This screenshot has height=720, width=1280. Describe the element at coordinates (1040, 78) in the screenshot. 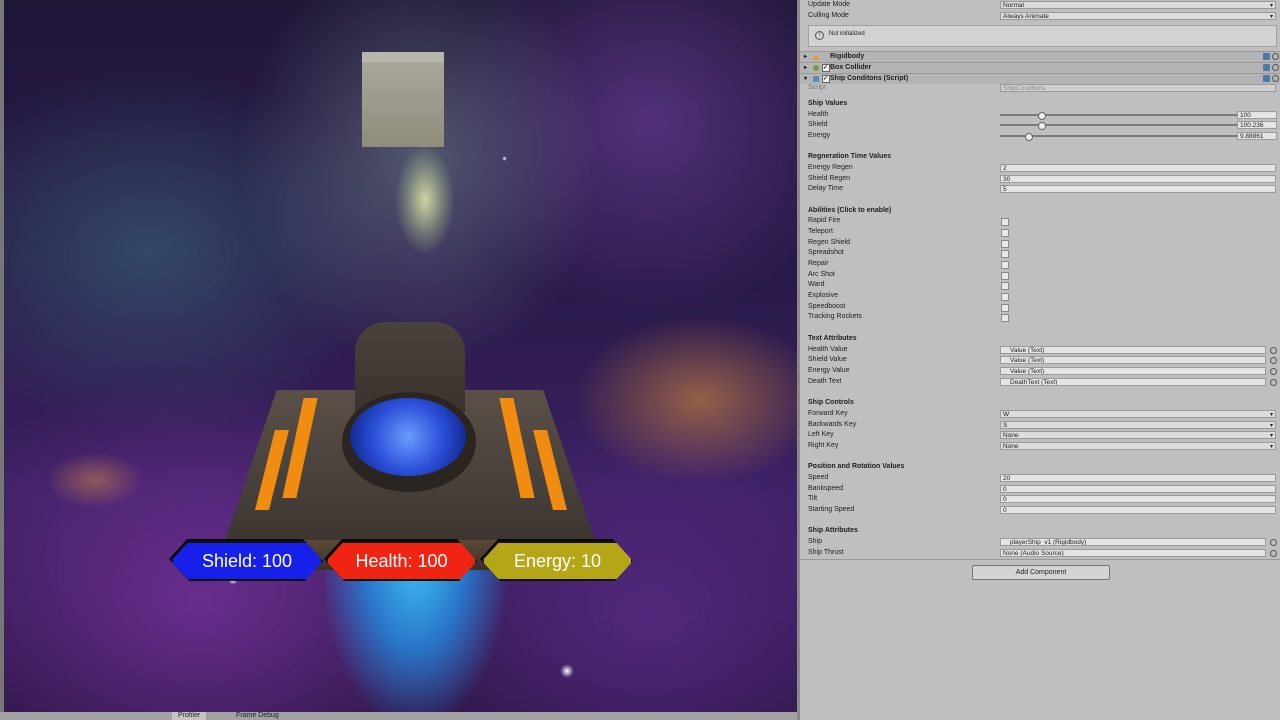

I see `component-ship-conditions: ▾ ✓ Ship Conditons (Script)` at that location.